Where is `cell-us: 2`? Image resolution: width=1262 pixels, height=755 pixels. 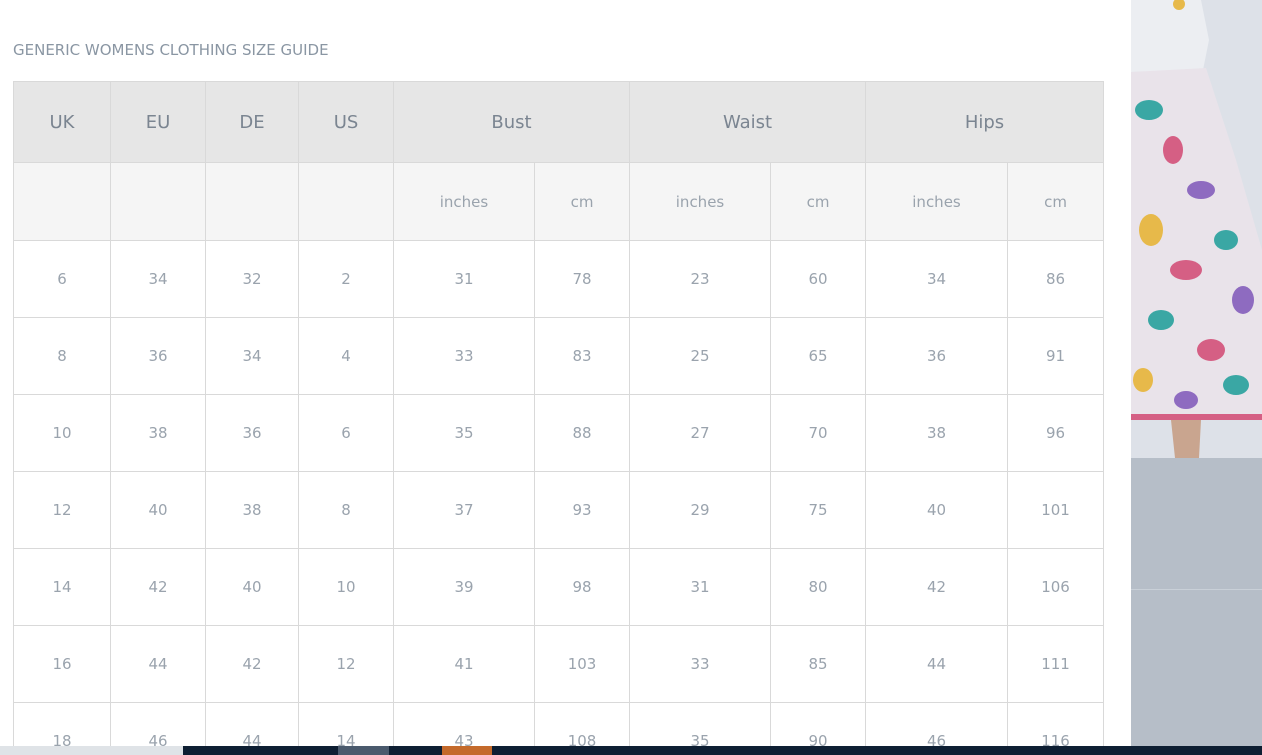
cell-us: 2 is located at coordinates (346, 279).